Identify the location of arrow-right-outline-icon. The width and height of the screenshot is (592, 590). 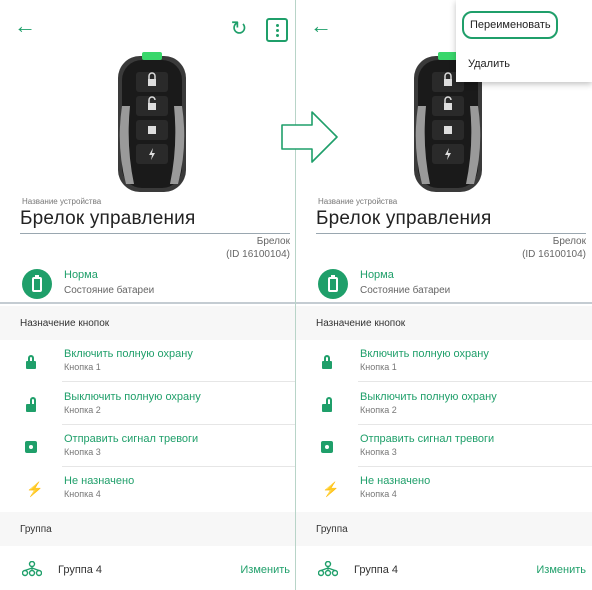
(309, 137).